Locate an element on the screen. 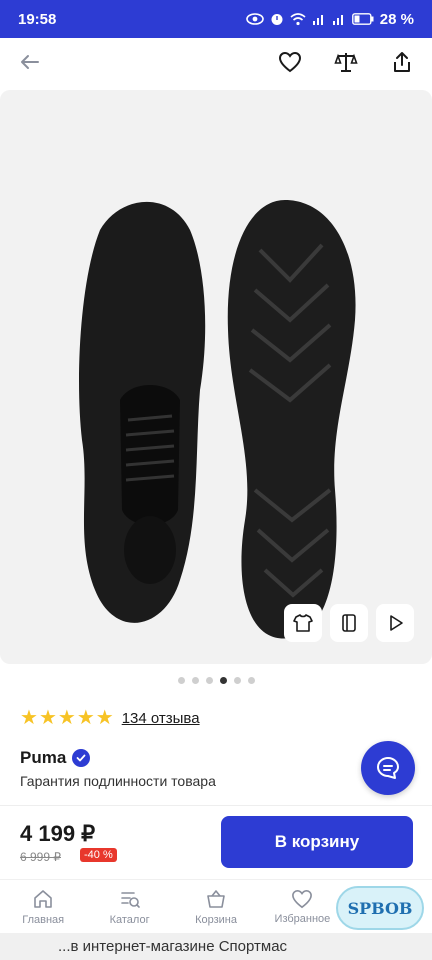 The image size is (432, 960). chat-icon is located at coordinates (388, 768).